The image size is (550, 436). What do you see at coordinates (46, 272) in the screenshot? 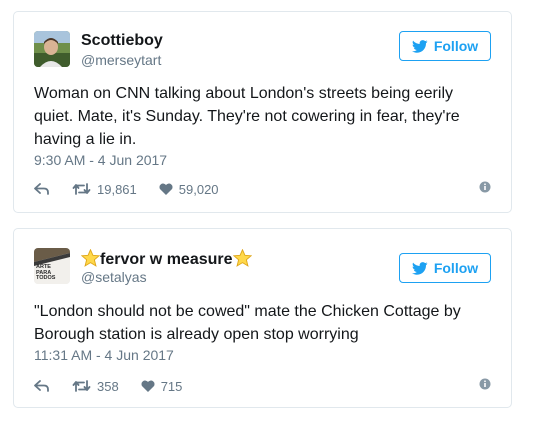
I see `avatar-text: ARTE PARA TODOS` at bounding box center [46, 272].